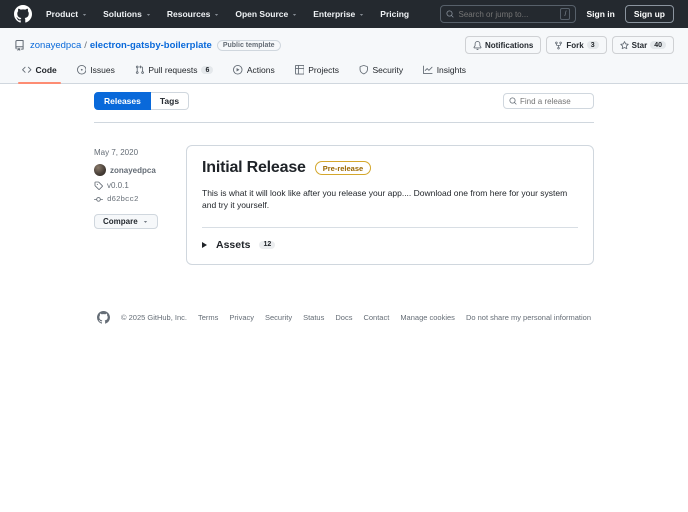 This screenshot has width=688, height=512. I want to click on nav-item-enterprise: Enterprise, so click(339, 14).